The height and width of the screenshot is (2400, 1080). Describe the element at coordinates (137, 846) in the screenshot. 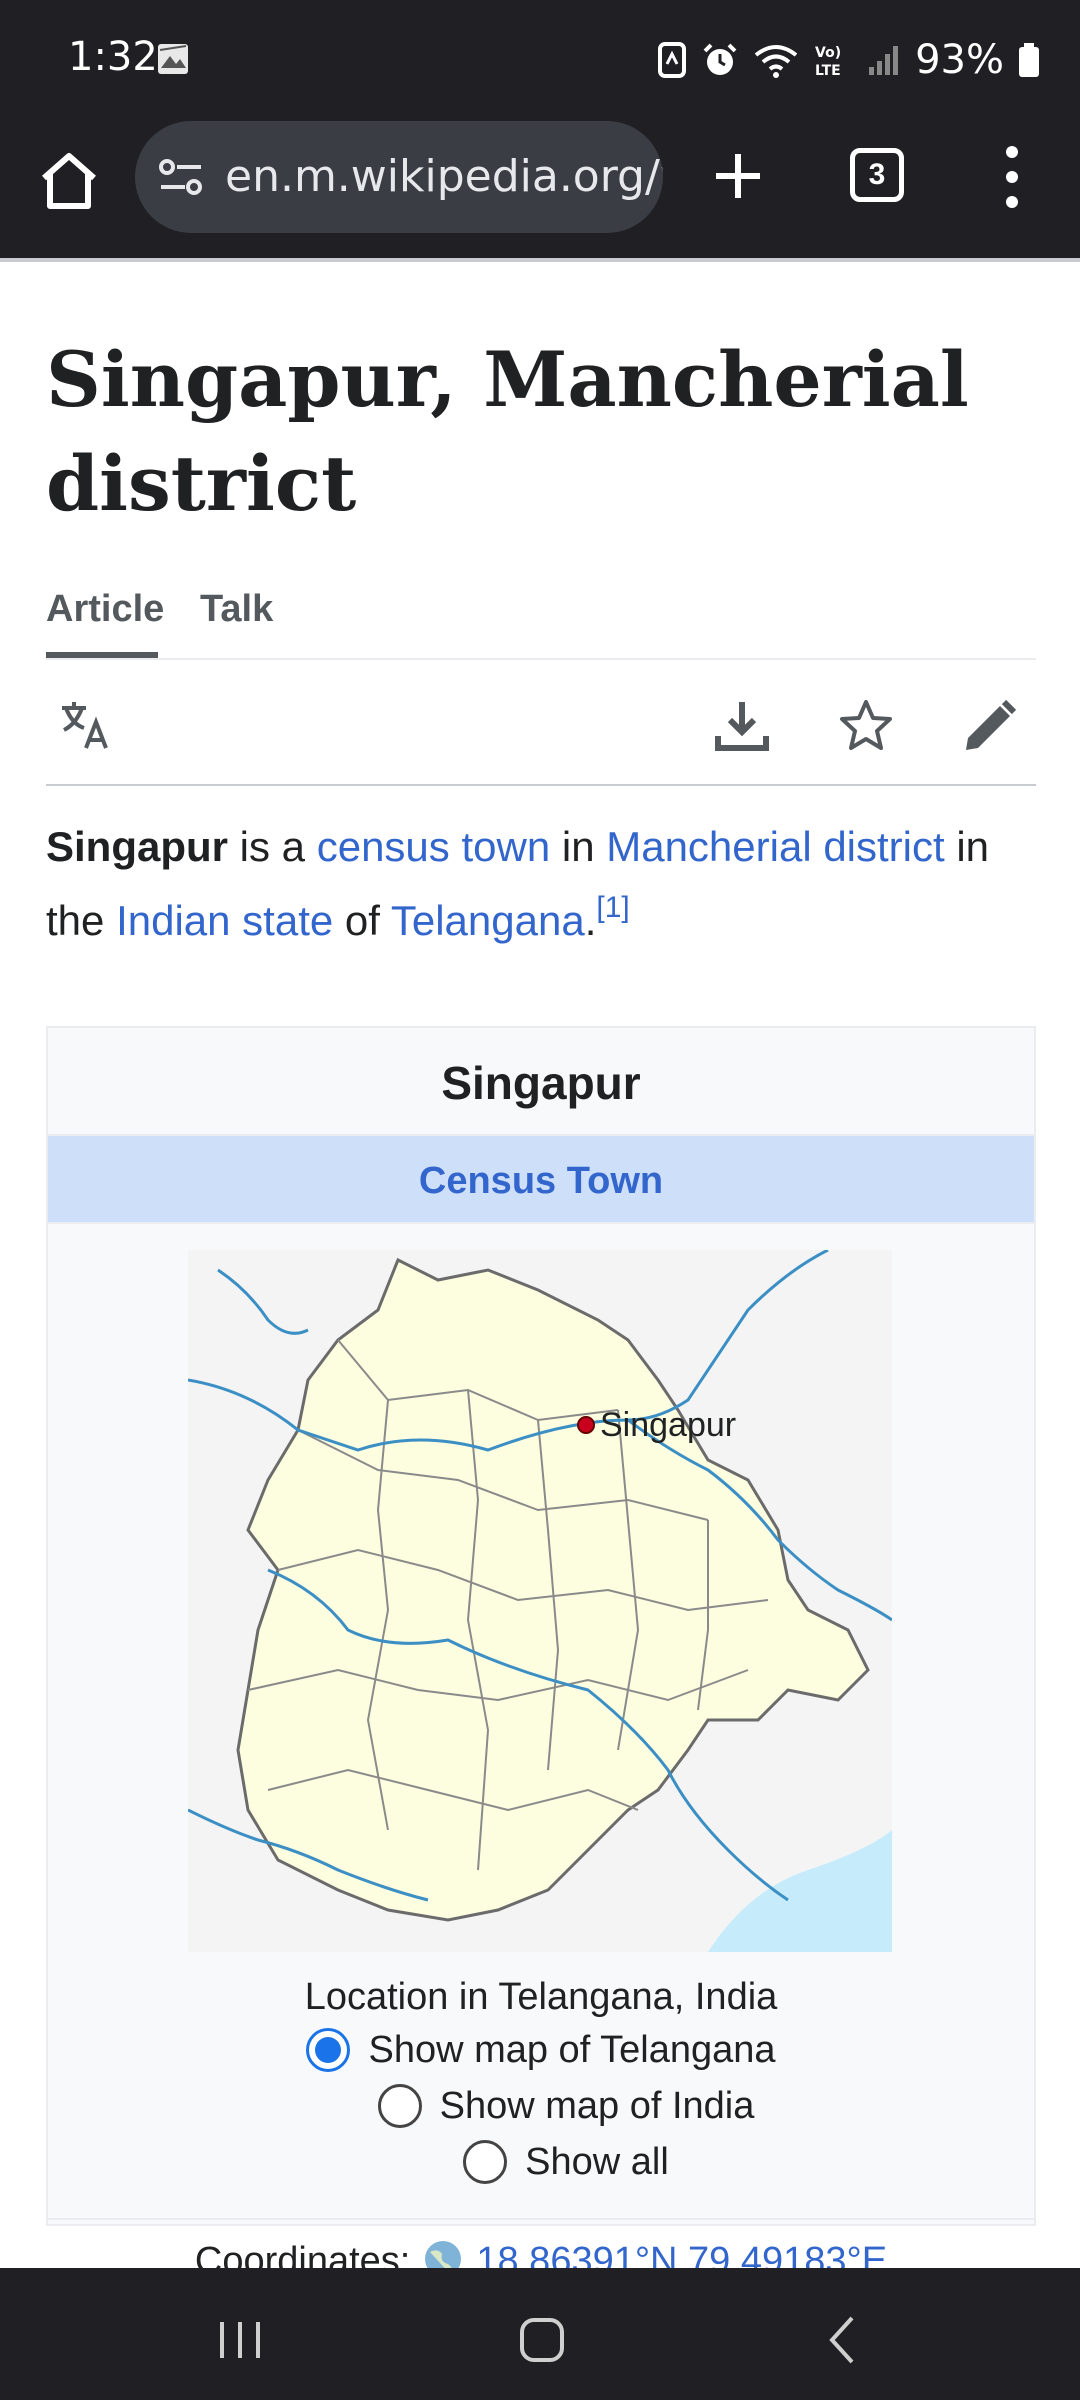

I see `lead-subject: Singapur` at that location.